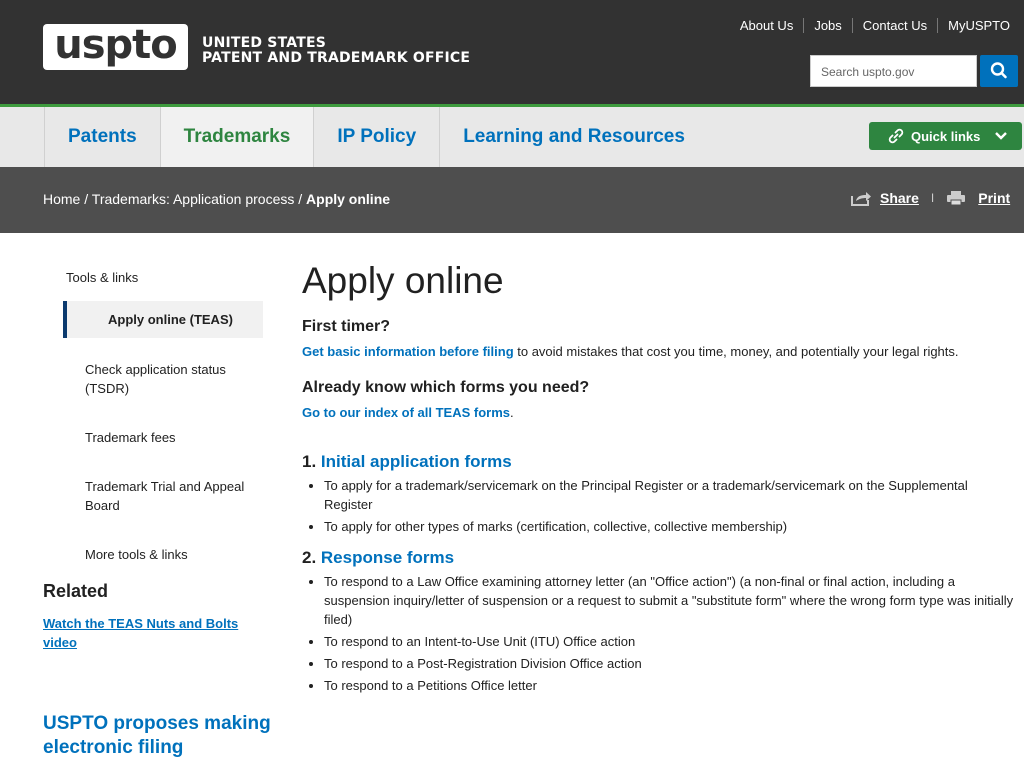 Image resolution: width=1024 pixels, height=761 pixels. I want to click on search-button, so click(999, 71).